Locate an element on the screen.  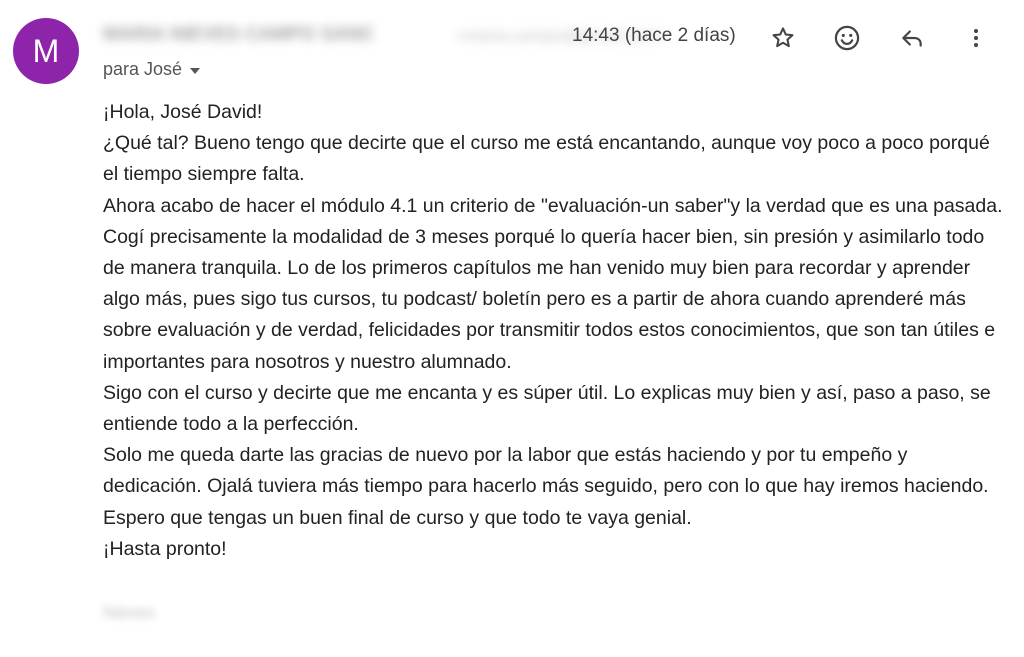
avatar-letter: M is located at coordinates (46, 50).